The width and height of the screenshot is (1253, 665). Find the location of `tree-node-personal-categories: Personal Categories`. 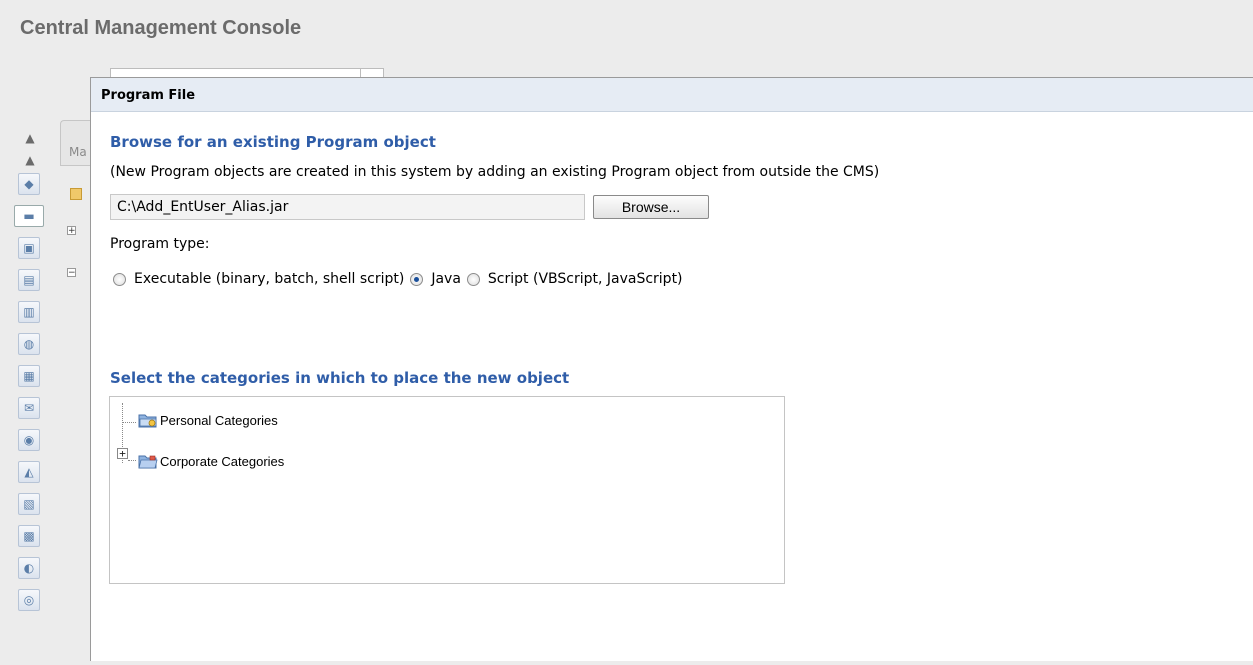

tree-node-personal-categories: Personal Categories is located at coordinates (208, 420).